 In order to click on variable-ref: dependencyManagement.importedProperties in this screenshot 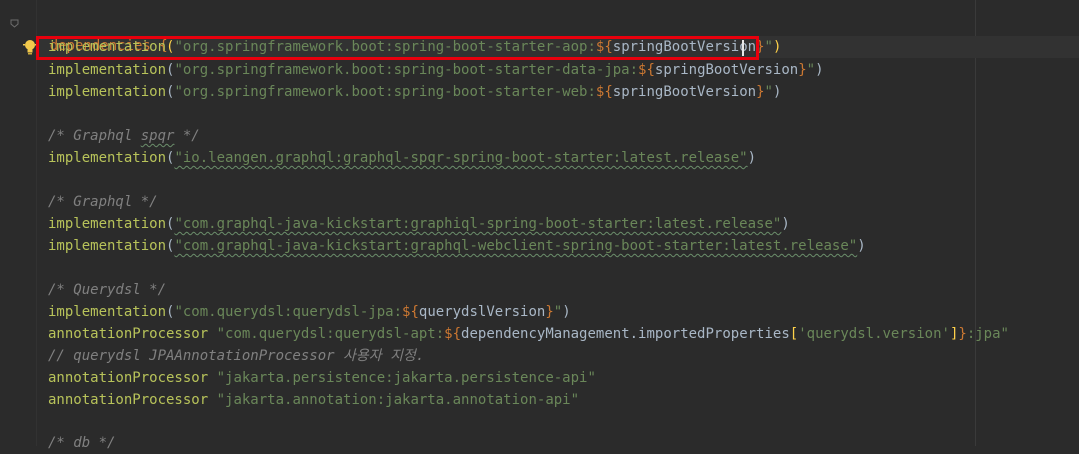, I will do `click(625, 334)`.